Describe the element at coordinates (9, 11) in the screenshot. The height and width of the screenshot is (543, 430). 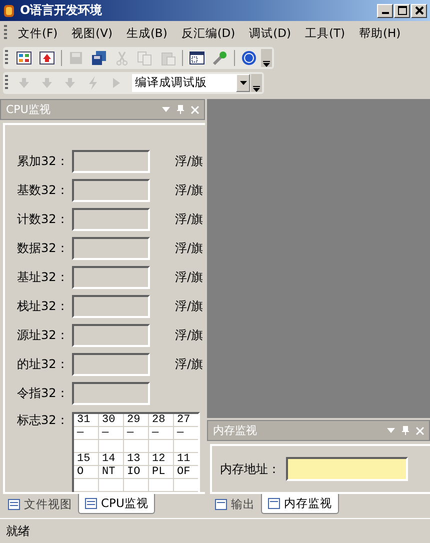
I see `app-icon` at that location.